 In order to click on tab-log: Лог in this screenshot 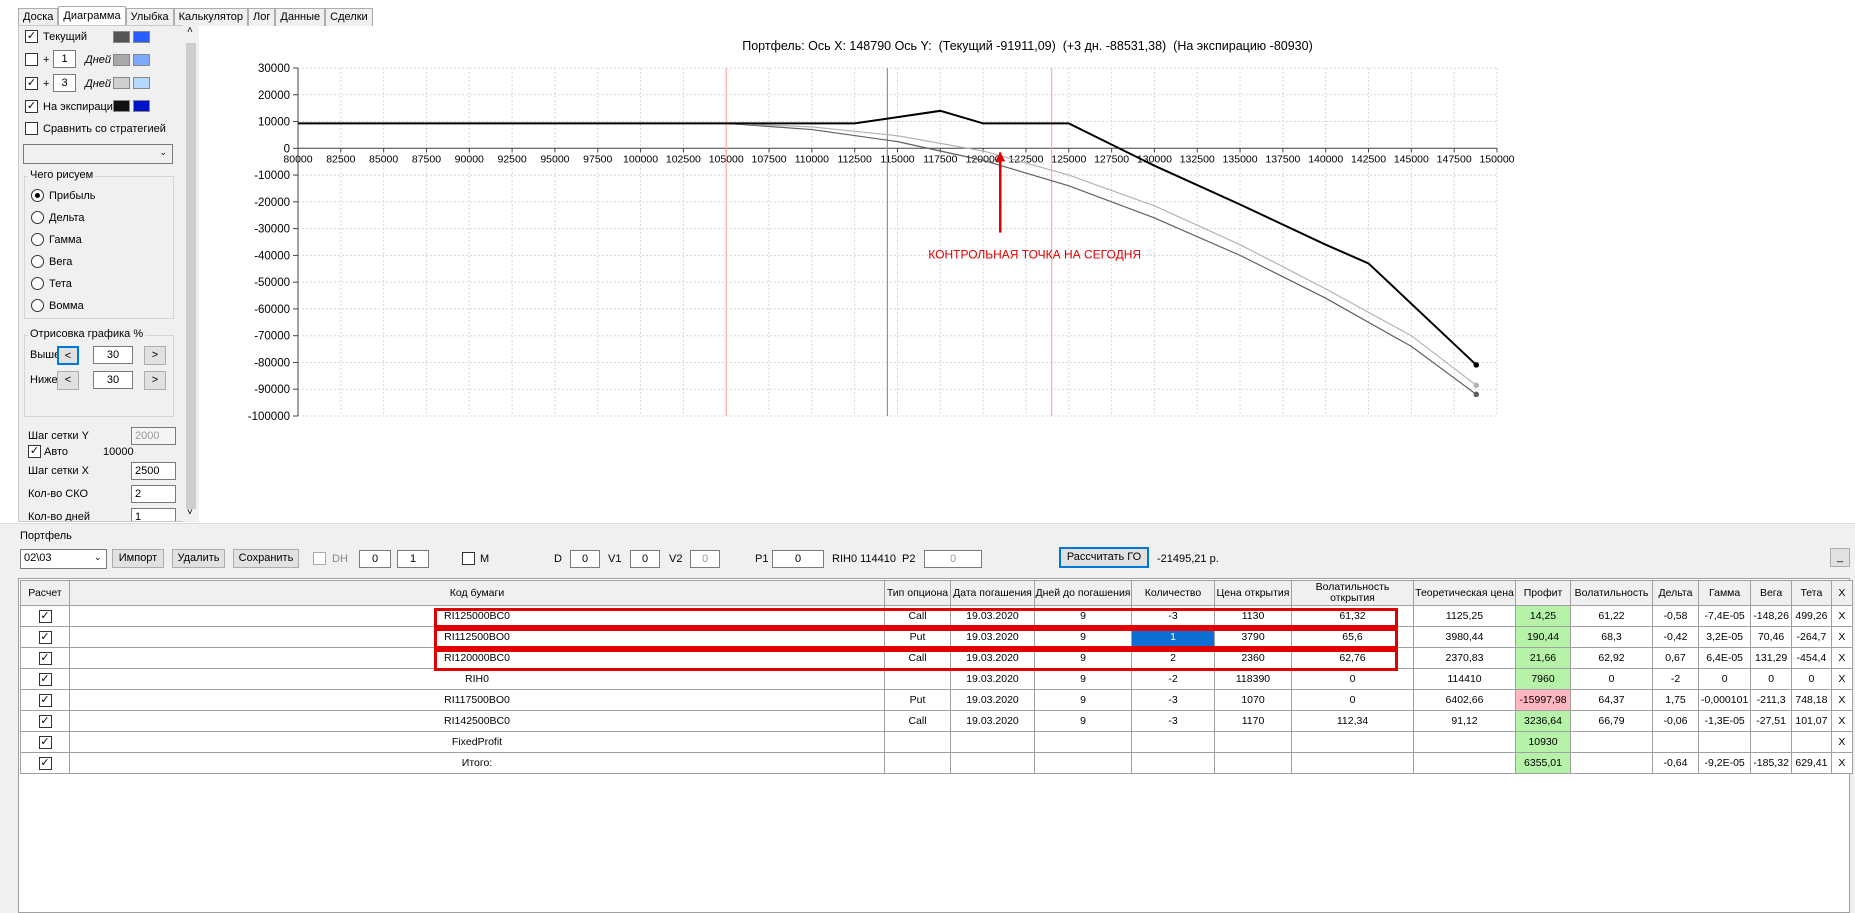, I will do `click(262, 17)`.